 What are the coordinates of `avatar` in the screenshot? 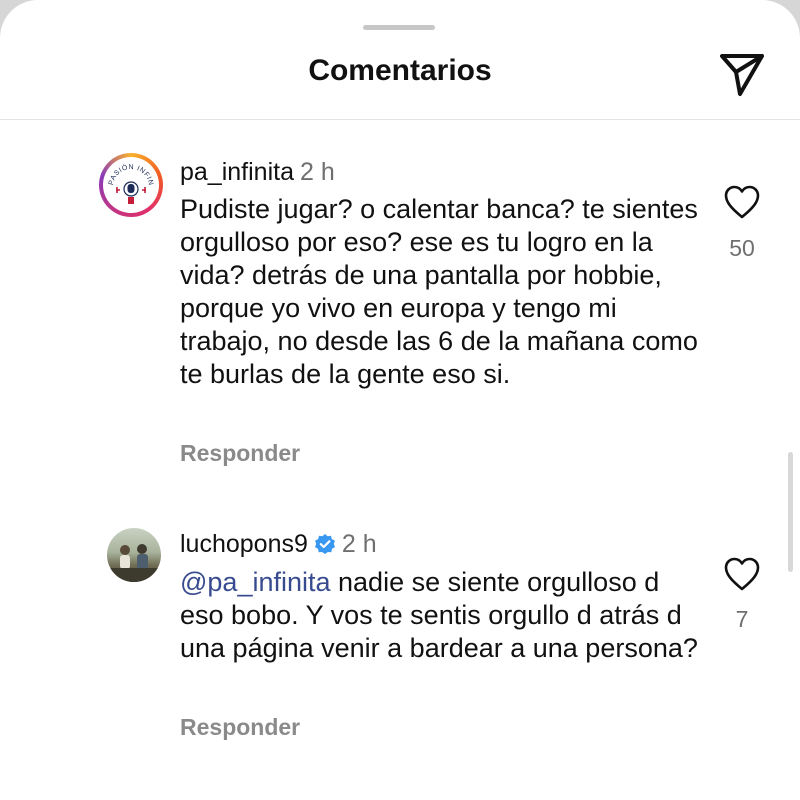 It's located at (134, 555).